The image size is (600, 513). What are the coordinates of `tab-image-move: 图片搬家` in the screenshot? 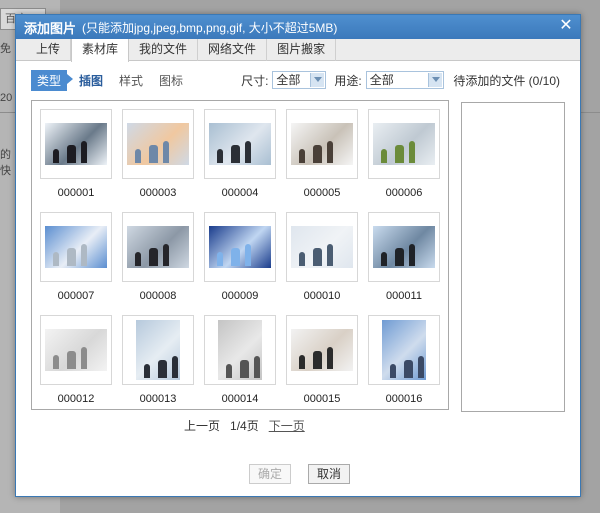 It's located at (302, 50).